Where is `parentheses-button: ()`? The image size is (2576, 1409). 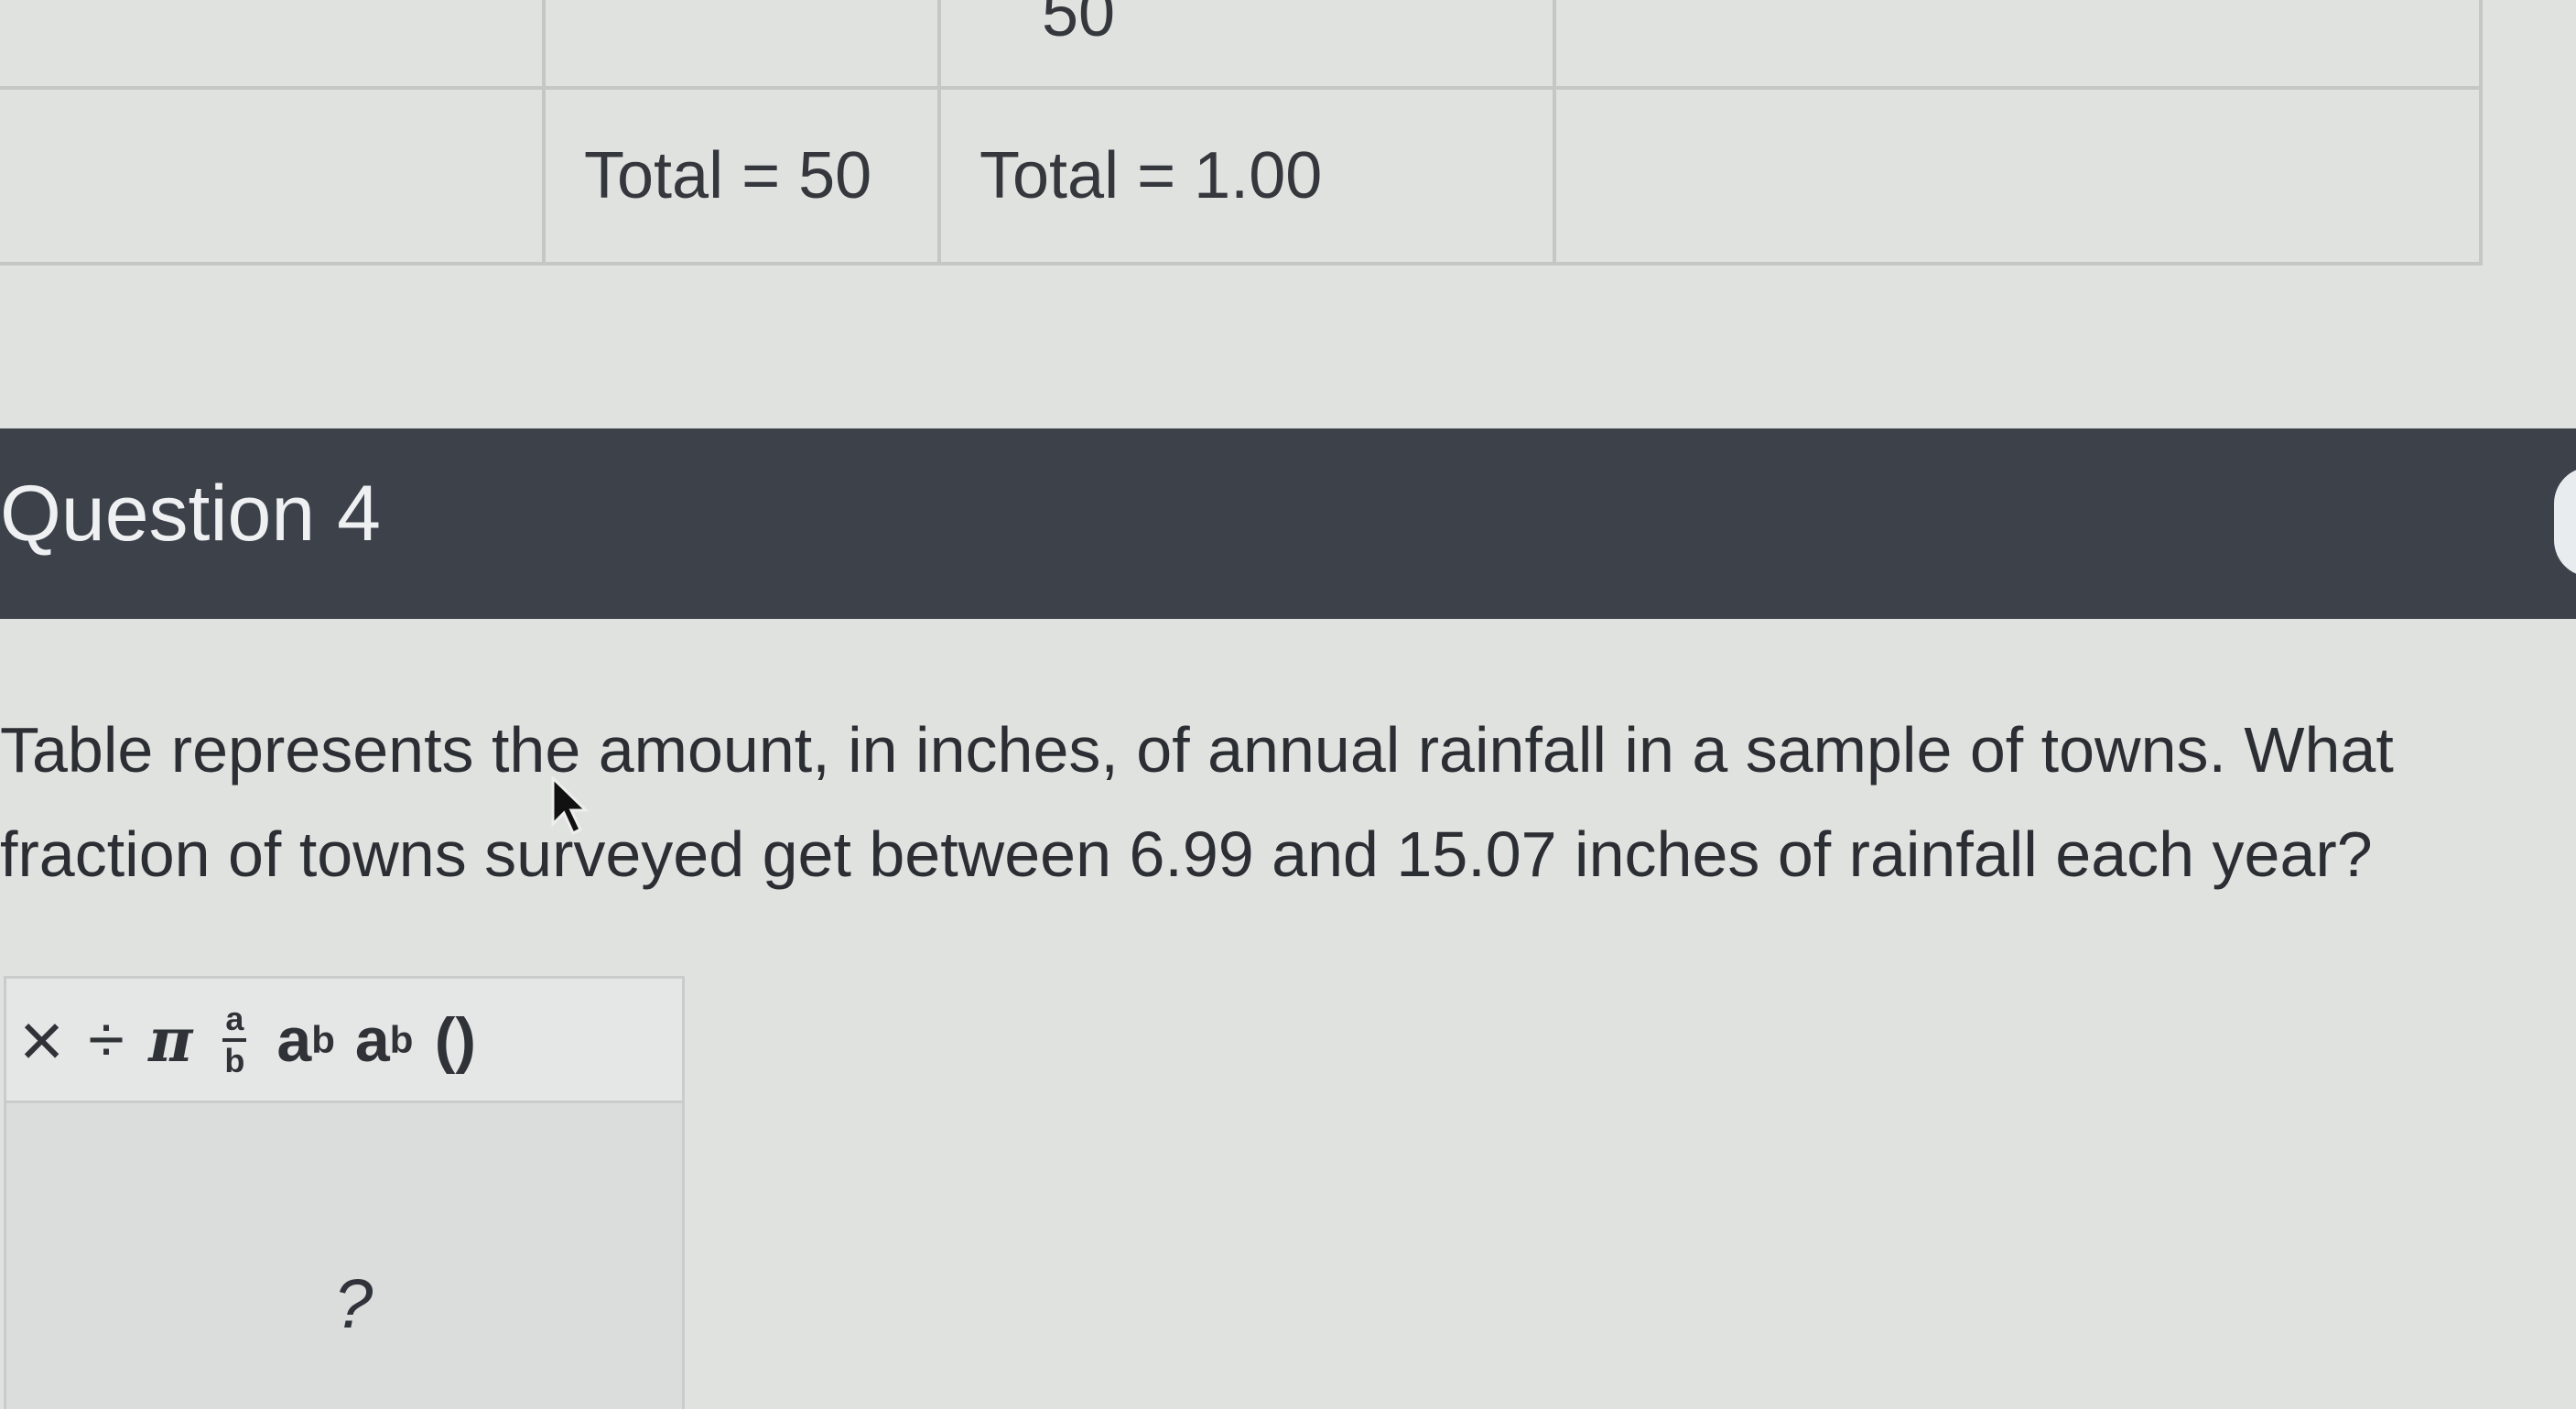
parentheses-button: () is located at coordinates (455, 1040).